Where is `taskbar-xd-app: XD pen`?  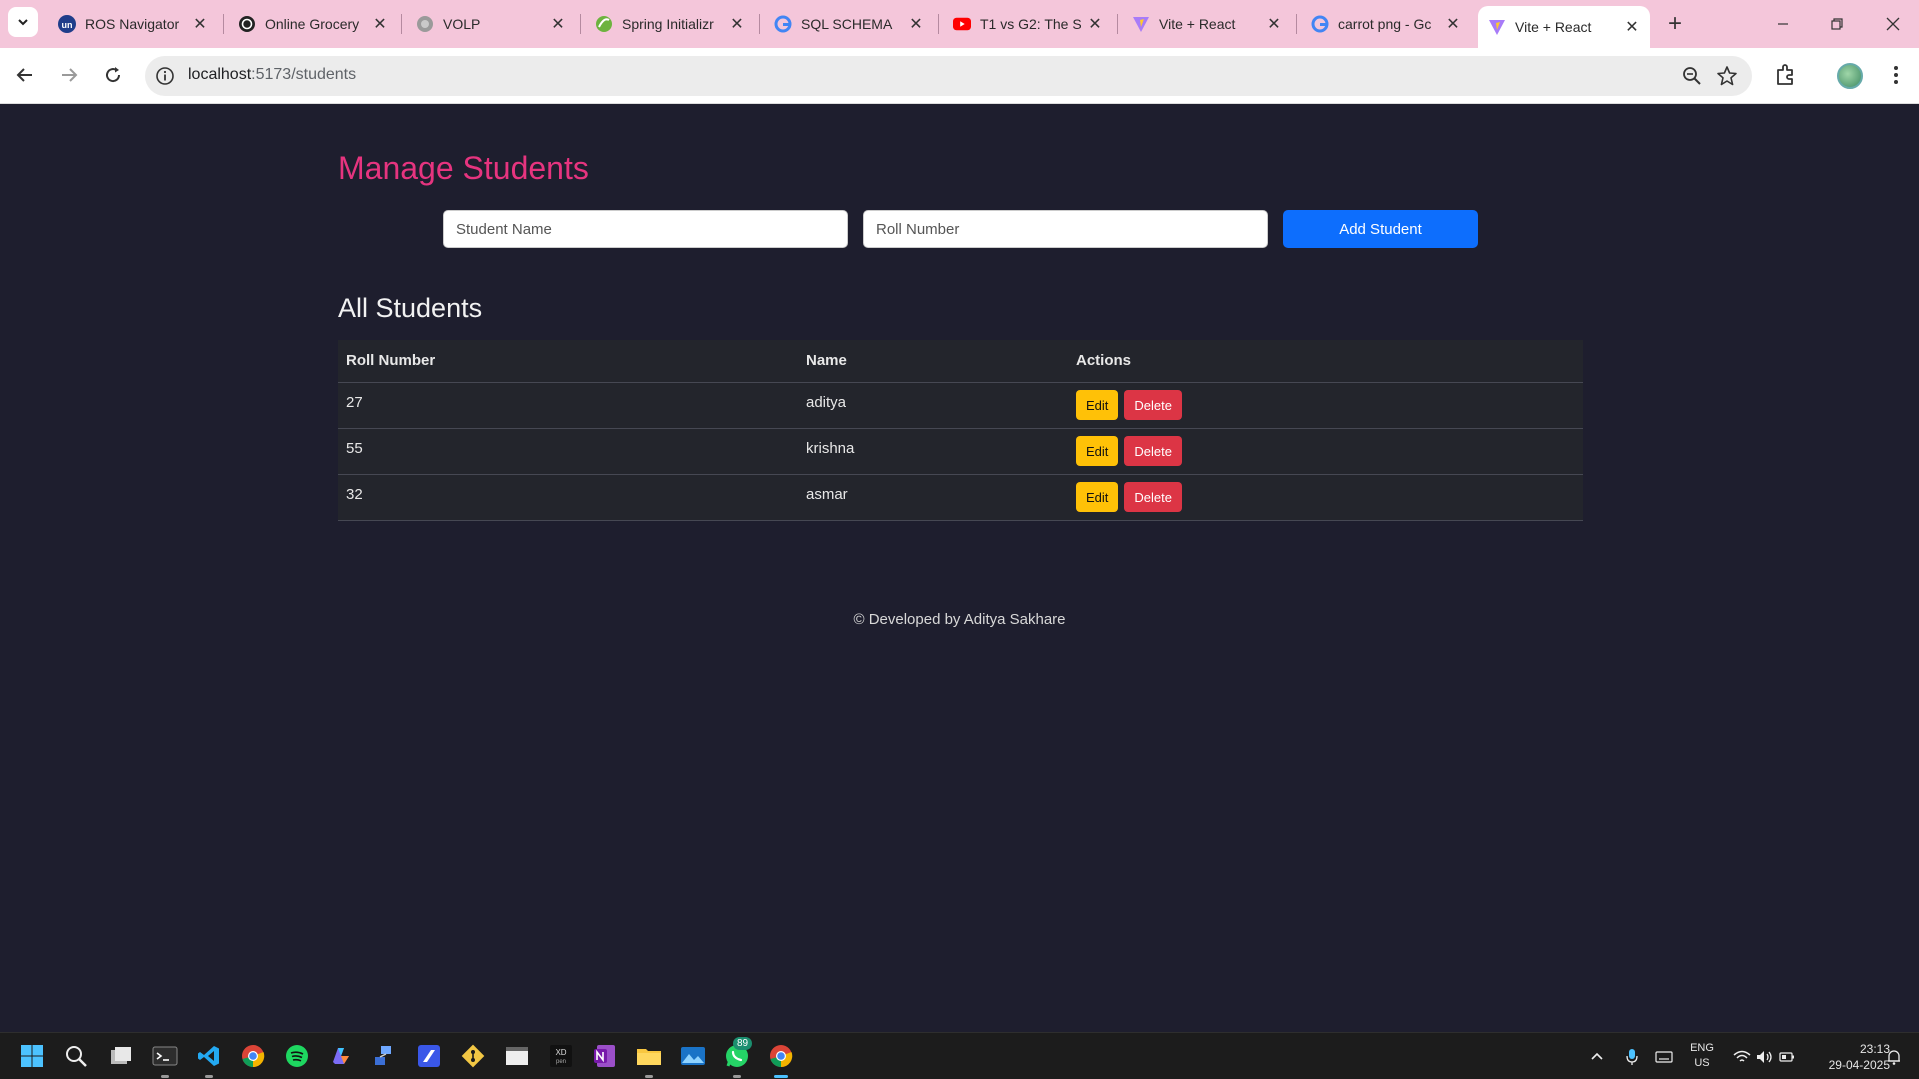 taskbar-xd-app: XD pen is located at coordinates (561, 1056).